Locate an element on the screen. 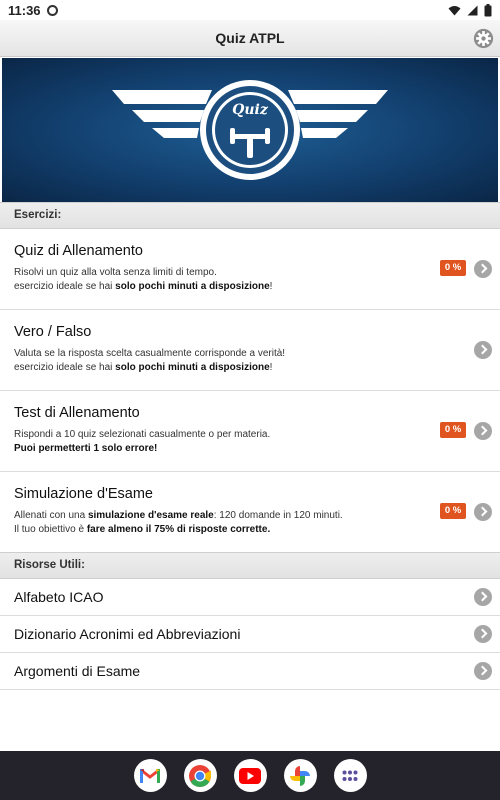 The height and width of the screenshot is (800, 500). signal-icon is located at coordinates (472, 10).